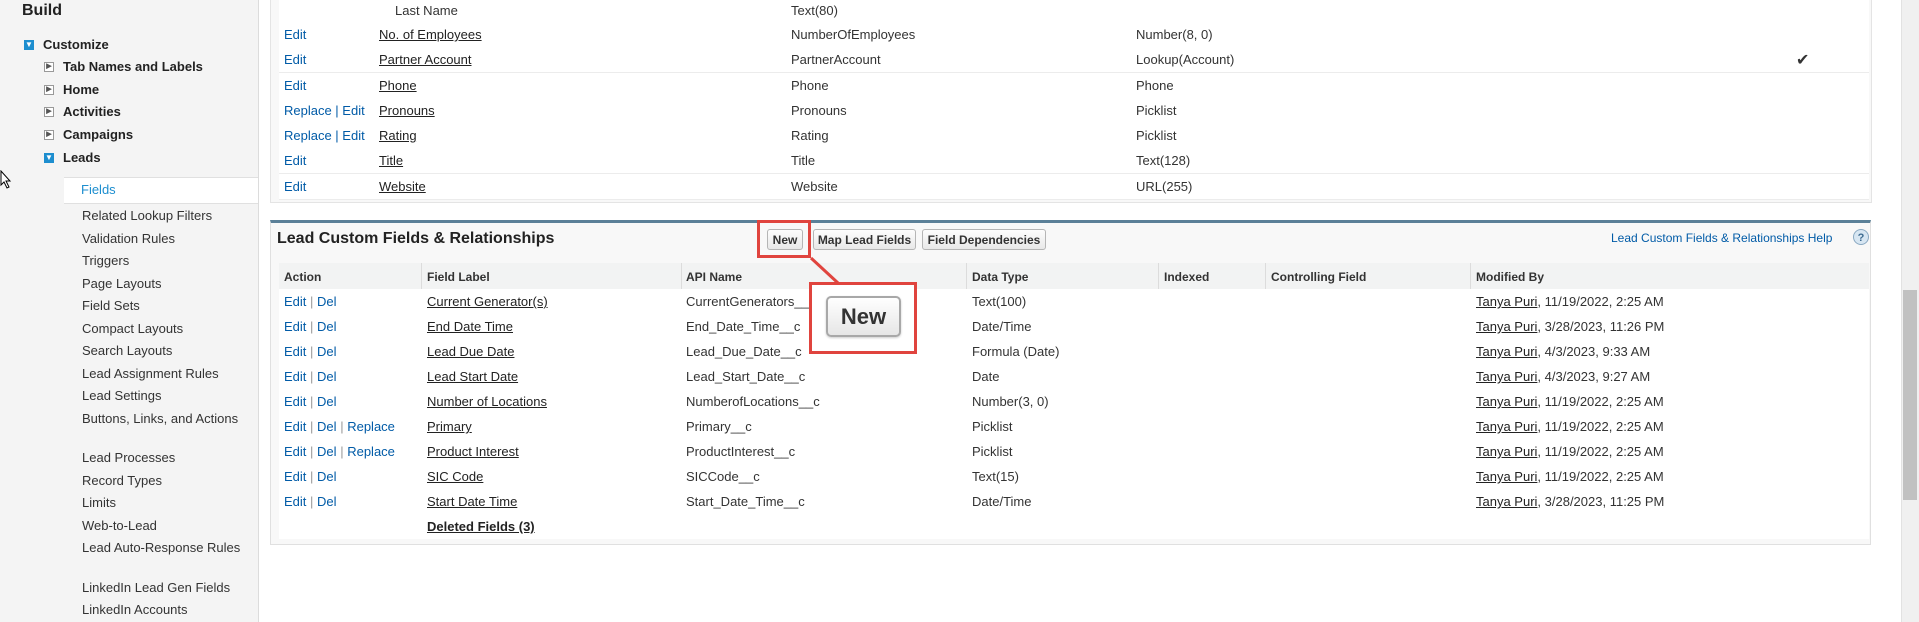 This screenshot has width=1919, height=622. I want to click on field-label-link: Pronouns, so click(407, 110).